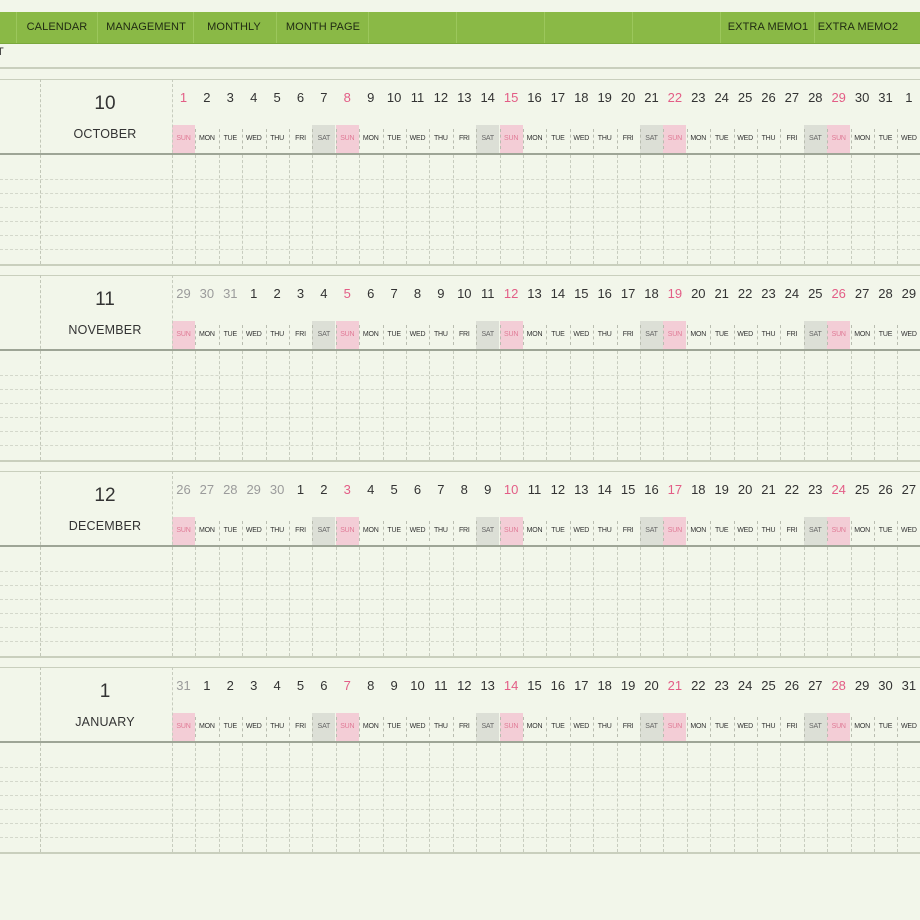  I want to click on day-number: 31, so click(885, 97).